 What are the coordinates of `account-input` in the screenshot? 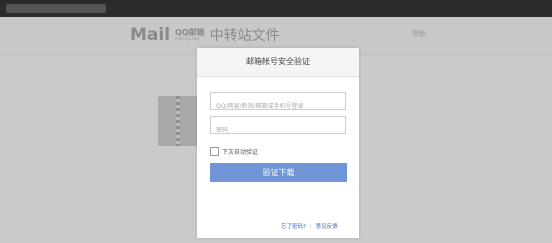 It's located at (278, 106).